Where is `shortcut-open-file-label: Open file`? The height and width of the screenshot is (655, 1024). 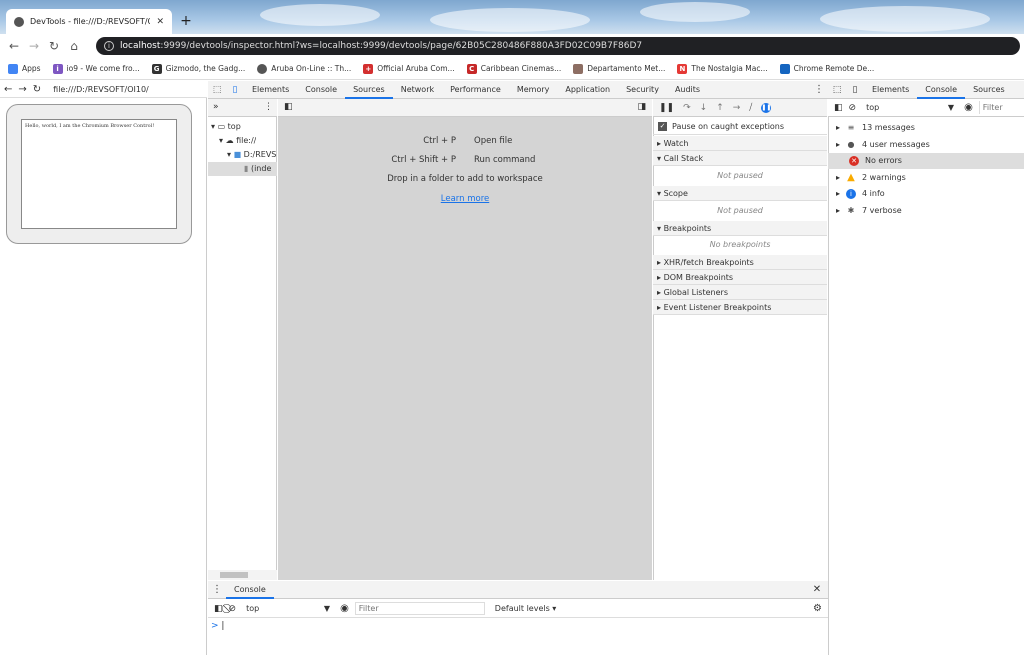 shortcut-open-file-label: Open file is located at coordinates (493, 141).